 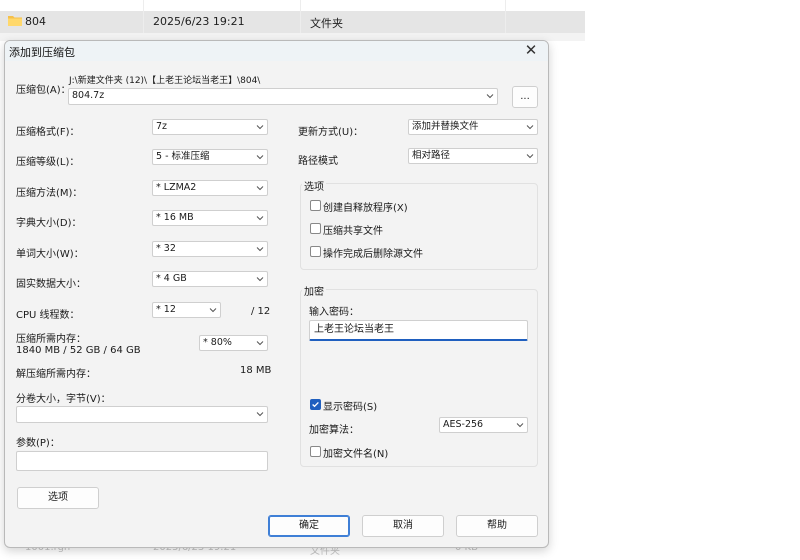 I want to click on threads-max: / 12, so click(x=261, y=311).